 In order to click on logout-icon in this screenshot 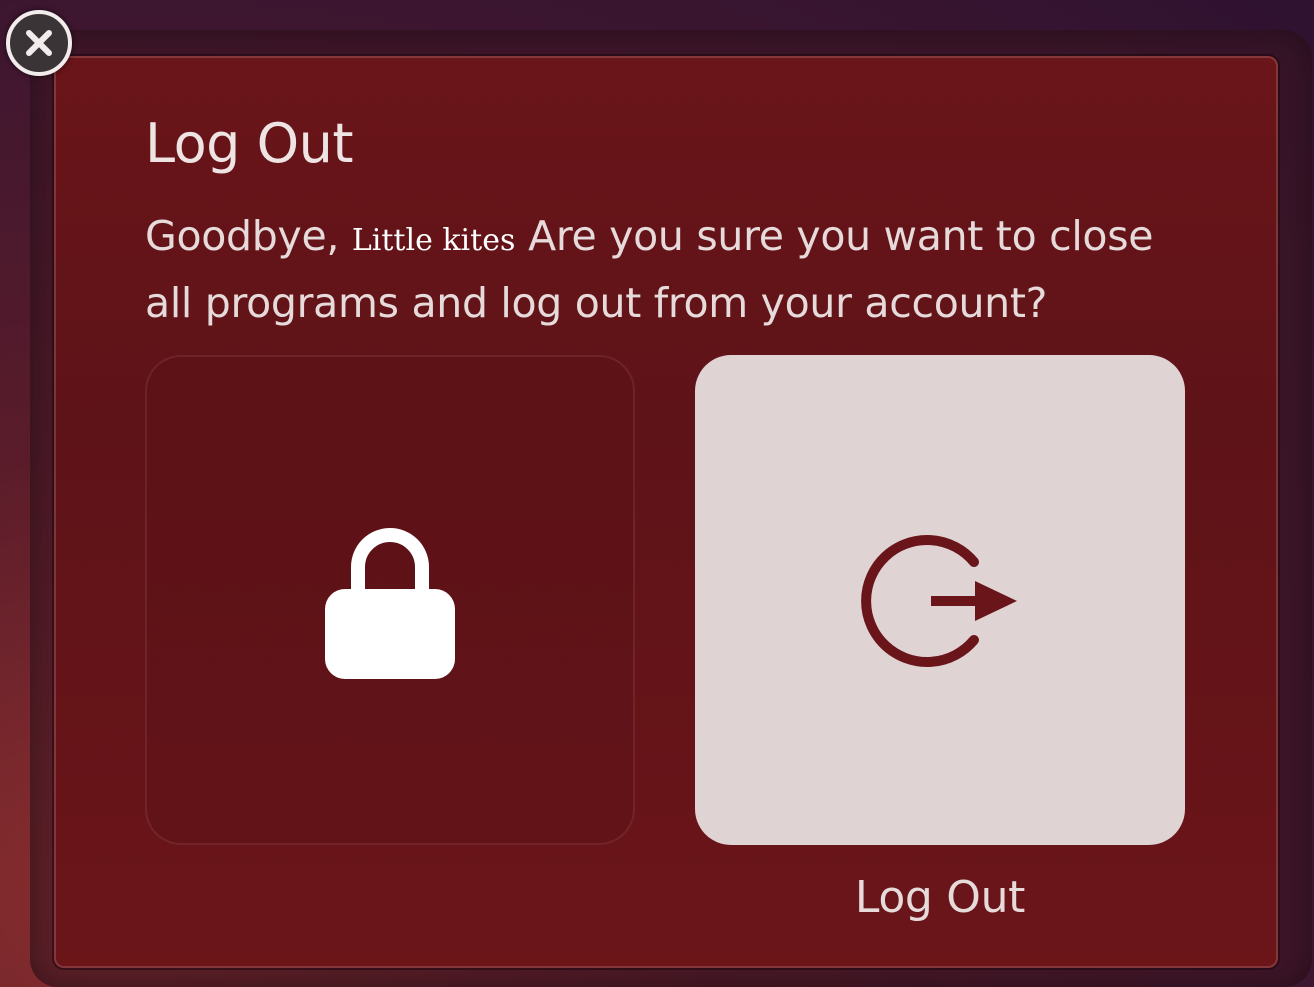, I will do `click(939, 601)`.